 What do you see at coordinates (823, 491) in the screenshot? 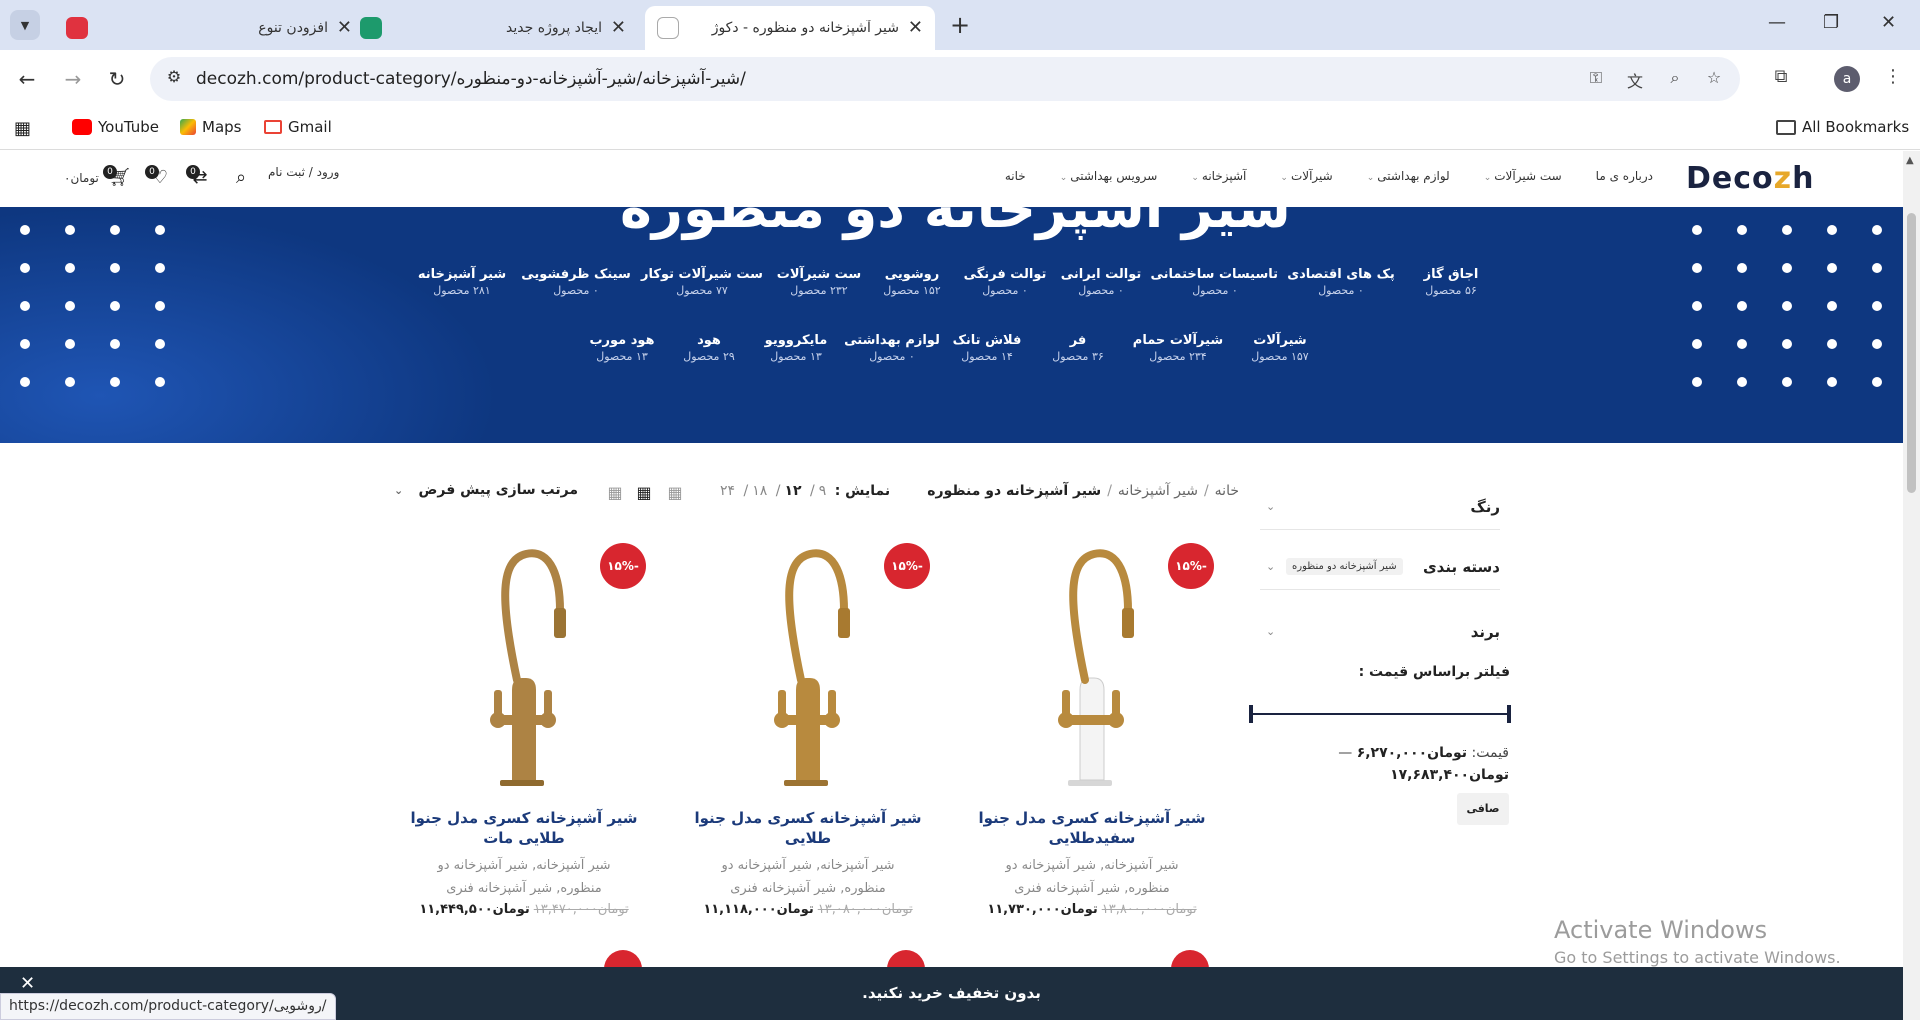
I see `per-page-option: ۹` at bounding box center [823, 491].